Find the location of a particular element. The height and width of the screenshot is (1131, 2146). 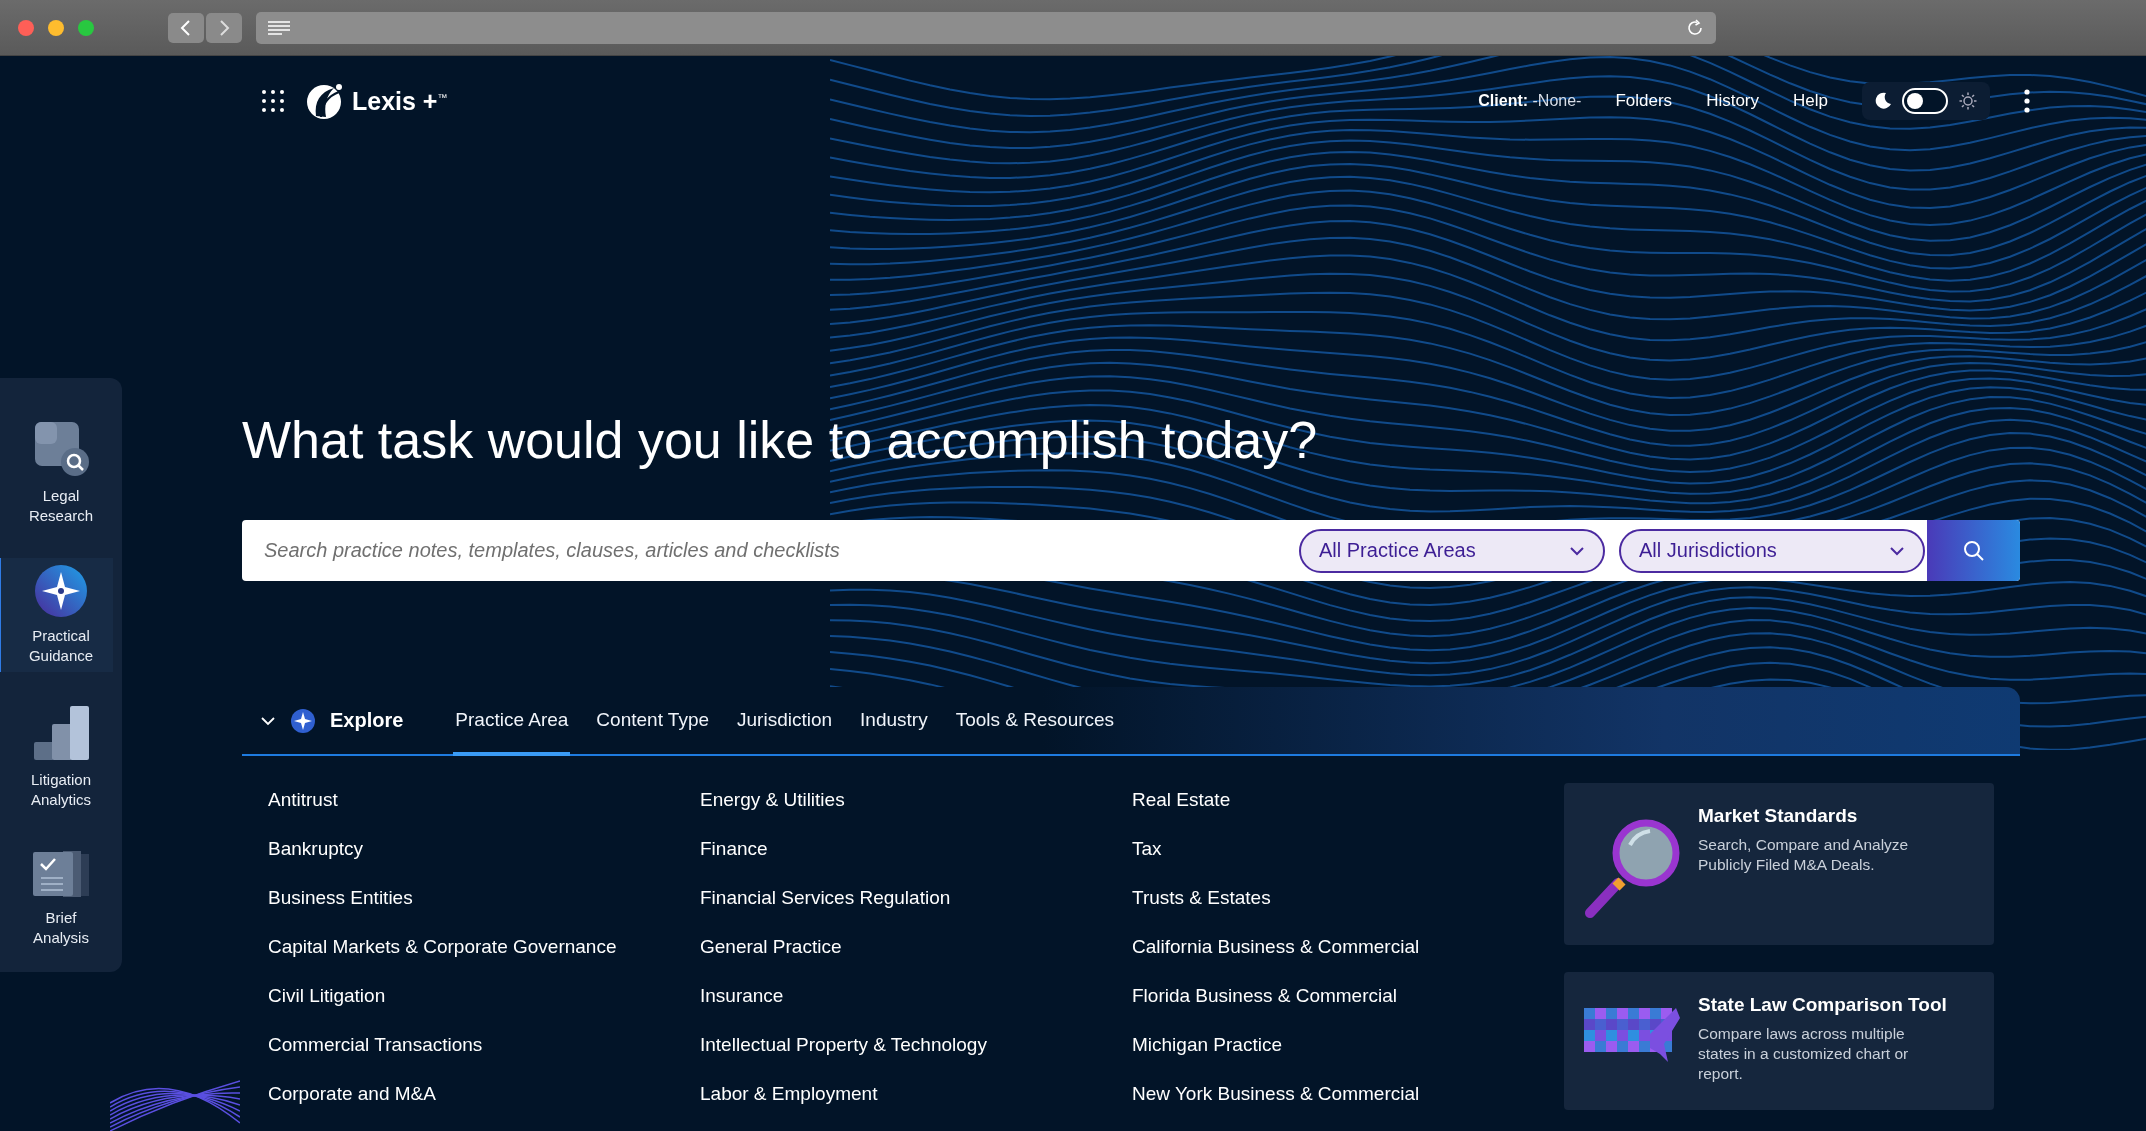

explore-tab: Jurisdiction is located at coordinates (785, 721).